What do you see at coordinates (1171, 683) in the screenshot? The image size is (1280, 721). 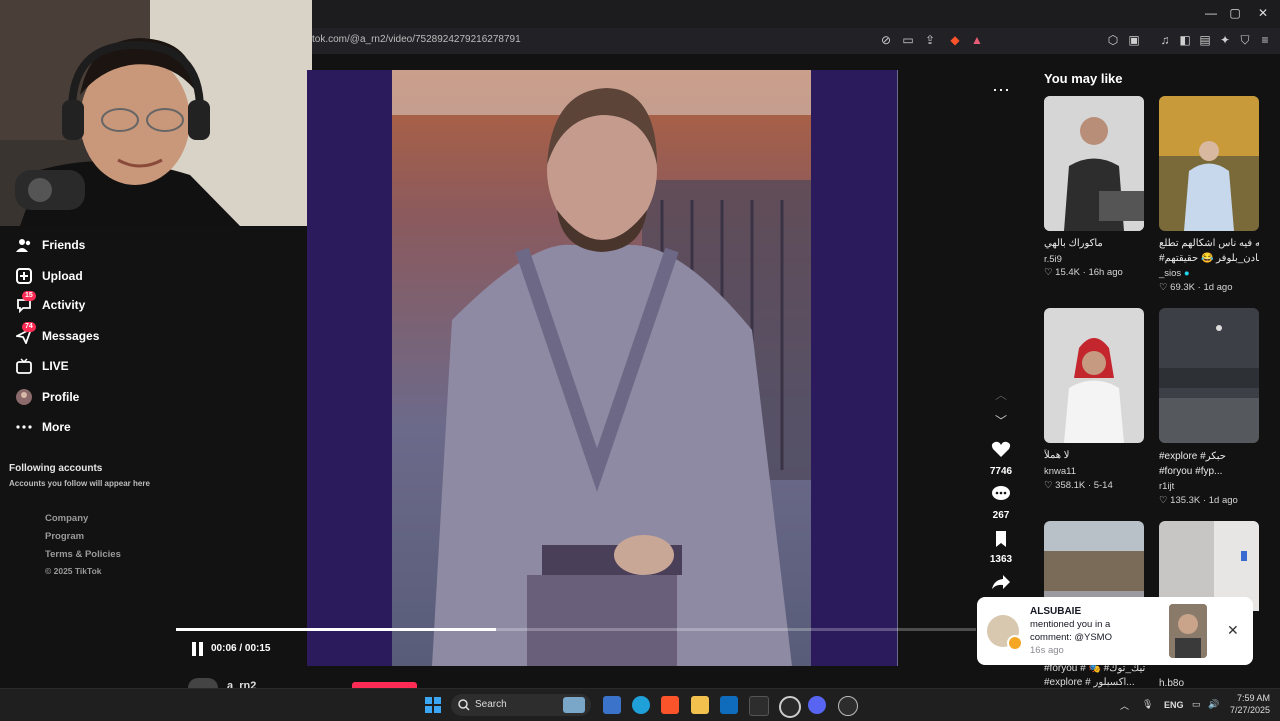 I see `recommend-author-6: h.b8o` at bounding box center [1171, 683].